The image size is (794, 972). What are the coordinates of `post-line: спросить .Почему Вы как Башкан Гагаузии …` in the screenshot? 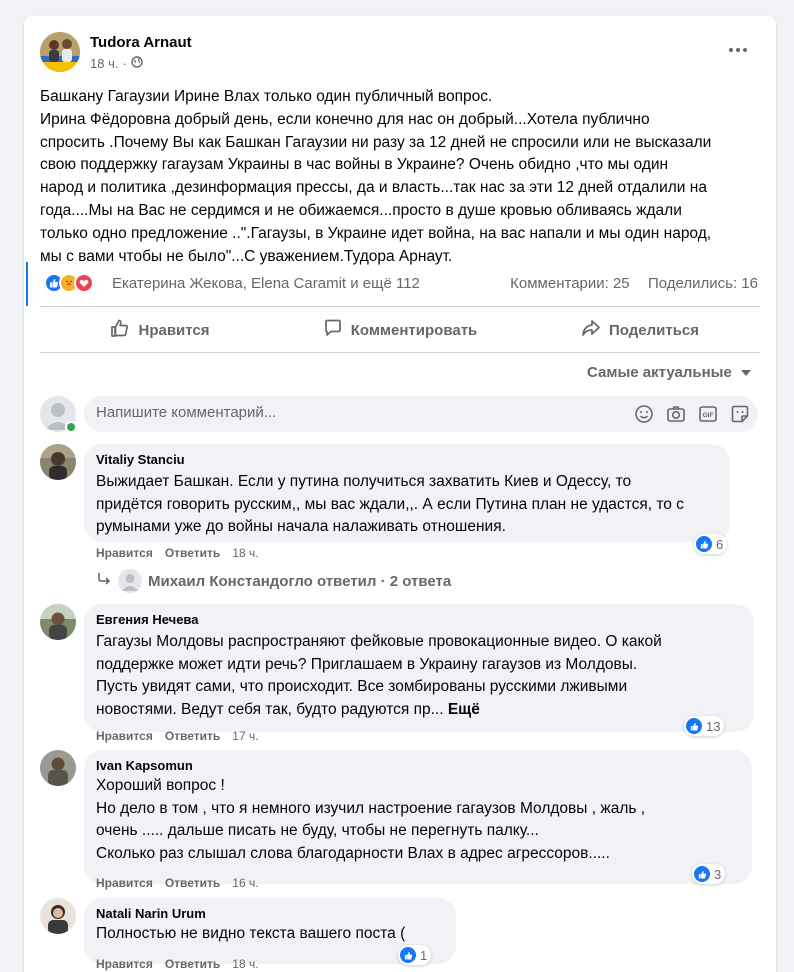 It's located at (376, 142).